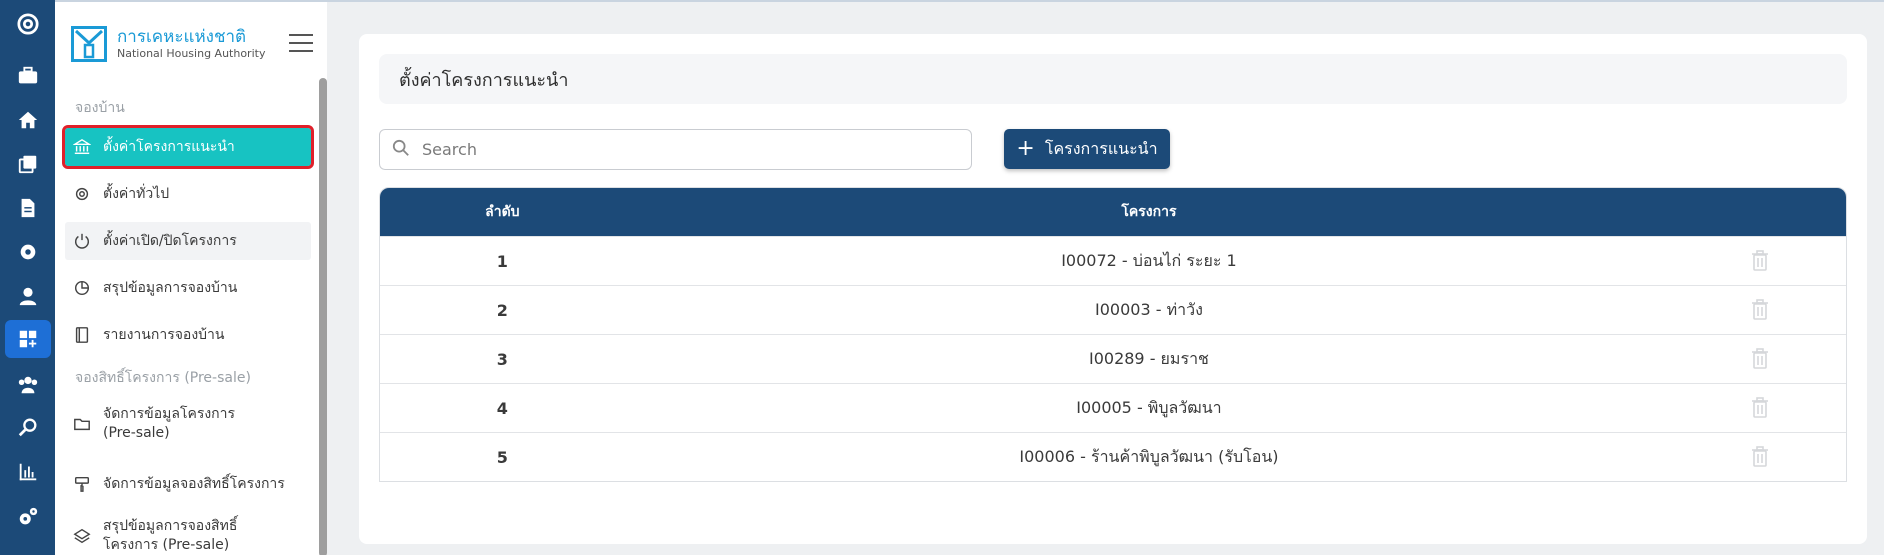 This screenshot has height=555, width=1884. I want to click on row-project: I00003 - ท่าวัง, so click(1149, 309).